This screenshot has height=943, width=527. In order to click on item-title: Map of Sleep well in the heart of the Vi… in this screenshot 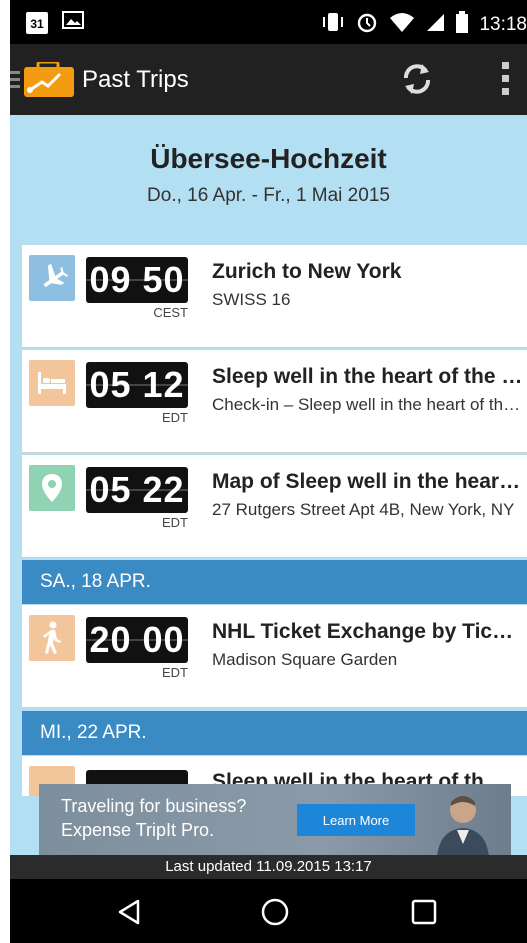, I will do `click(368, 481)`.